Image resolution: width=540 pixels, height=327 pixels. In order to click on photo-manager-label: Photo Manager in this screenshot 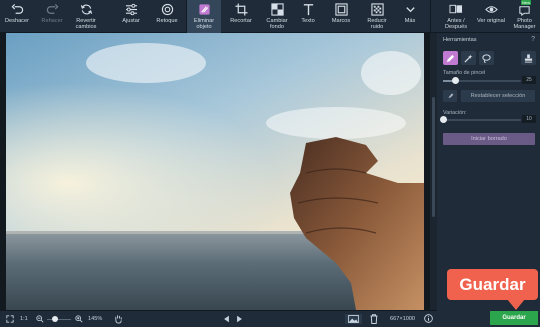, I will do `click(524, 24)`.